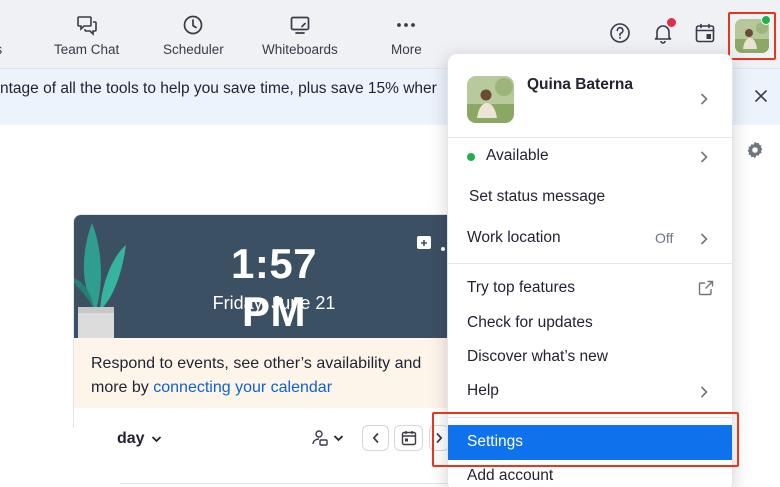  I want to click on check-for-updates: Check for updates, so click(590, 324).